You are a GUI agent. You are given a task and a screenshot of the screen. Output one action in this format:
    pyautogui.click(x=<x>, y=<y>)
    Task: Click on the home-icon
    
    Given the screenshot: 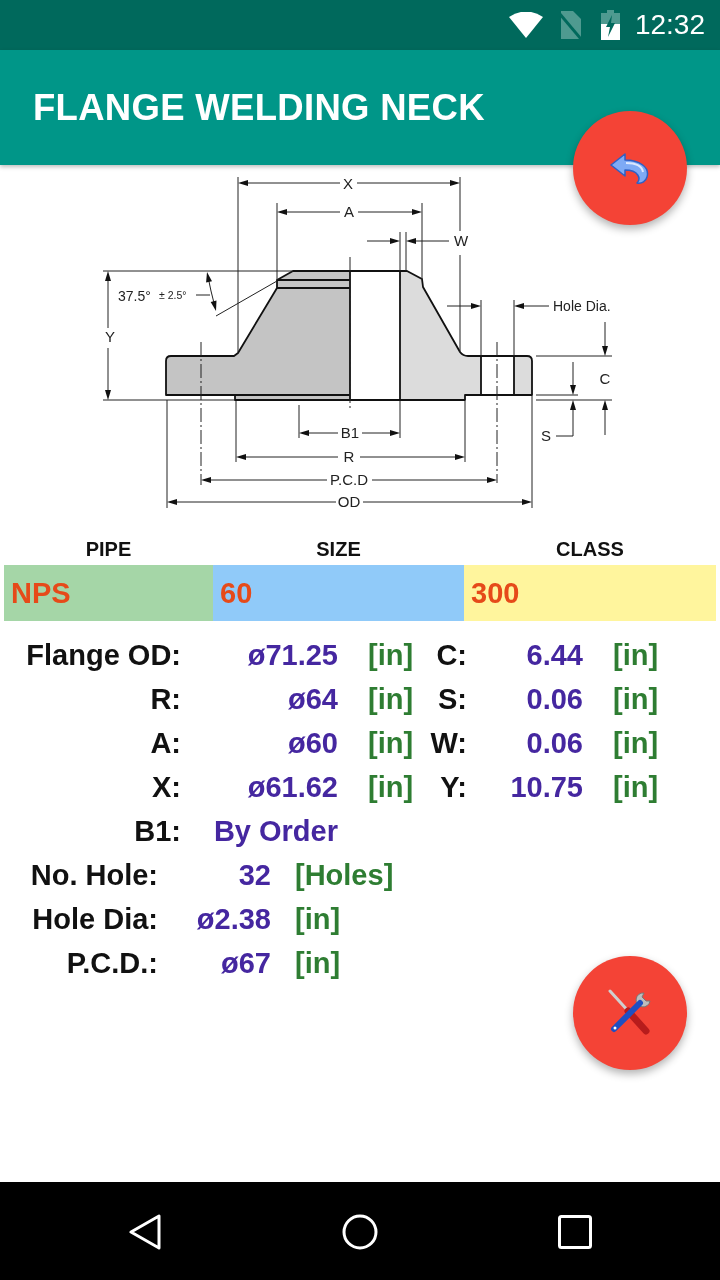 What is the action you would take?
    pyautogui.click(x=360, y=1232)
    